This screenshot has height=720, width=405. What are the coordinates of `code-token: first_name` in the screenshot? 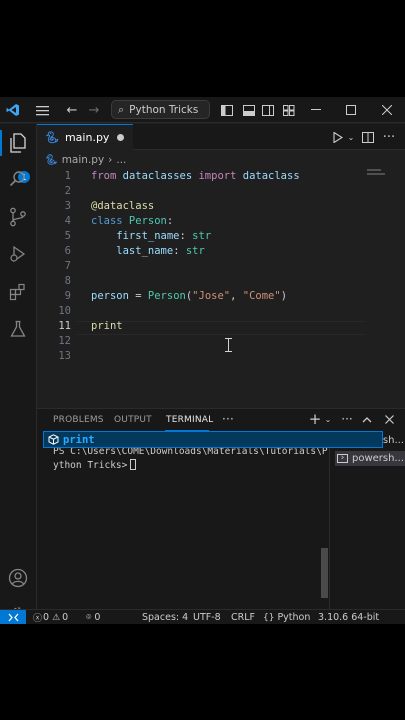 It's located at (135, 236).